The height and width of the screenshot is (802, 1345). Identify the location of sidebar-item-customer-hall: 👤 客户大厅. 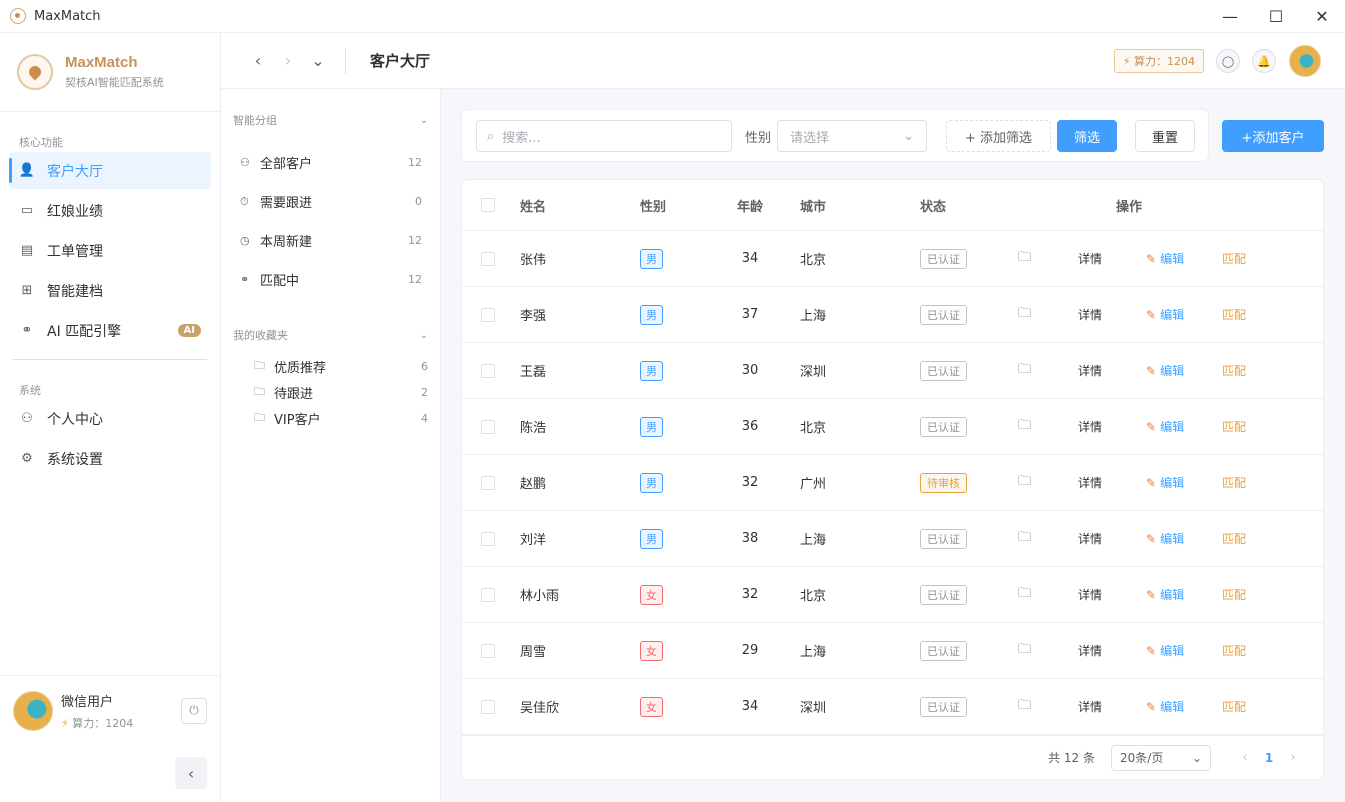
(110, 170).